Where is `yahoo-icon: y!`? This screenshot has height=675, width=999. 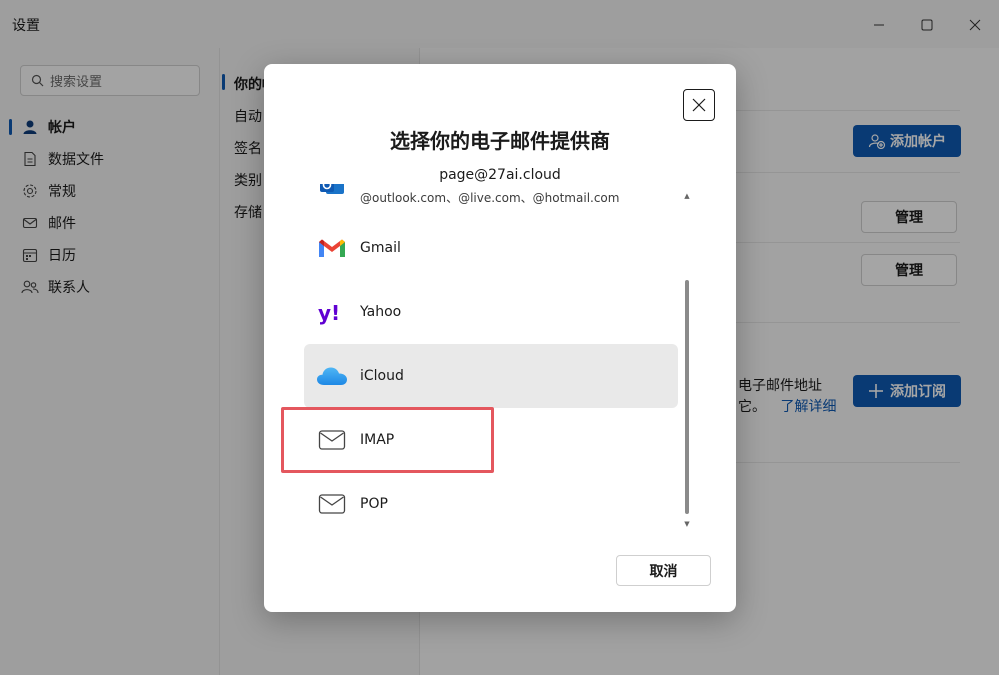
yahoo-icon: y! is located at coordinates (332, 312).